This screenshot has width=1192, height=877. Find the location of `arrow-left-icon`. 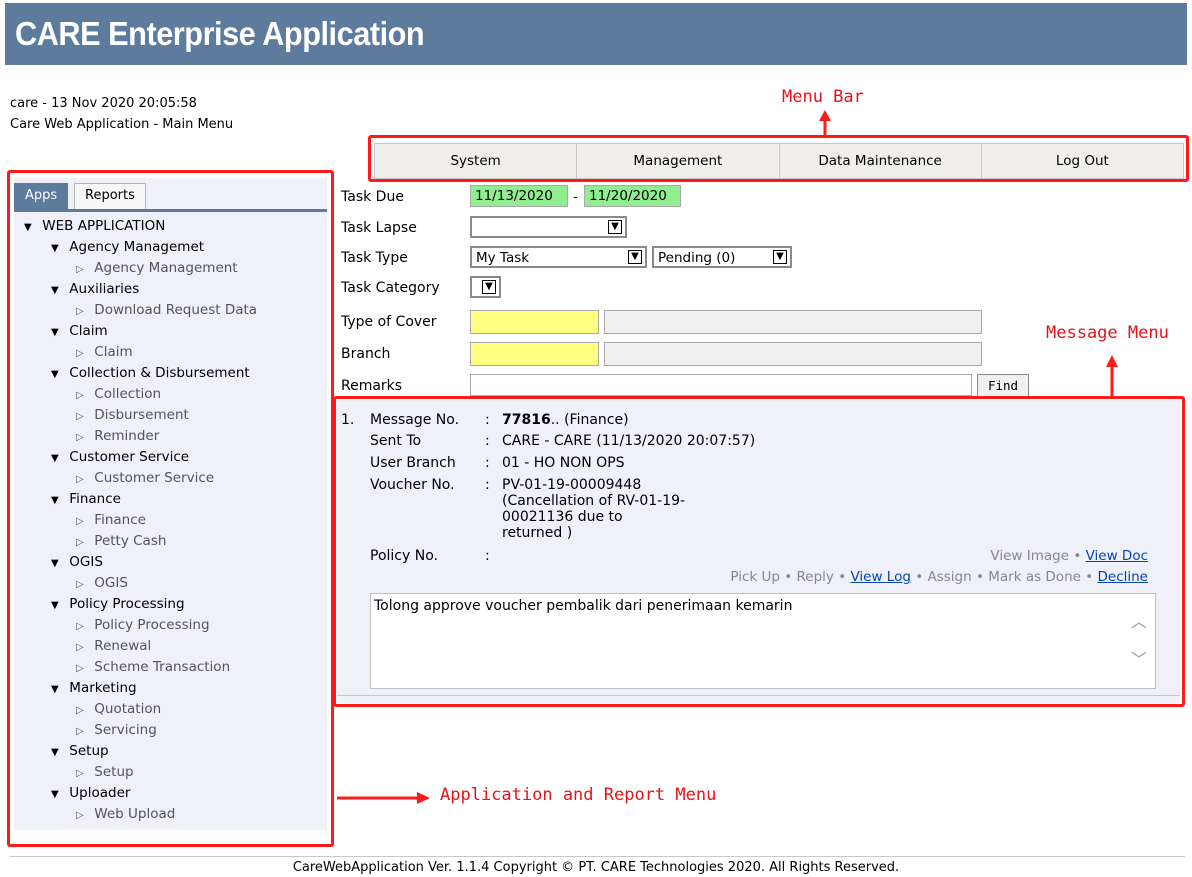

arrow-left-icon is located at coordinates (383, 798).